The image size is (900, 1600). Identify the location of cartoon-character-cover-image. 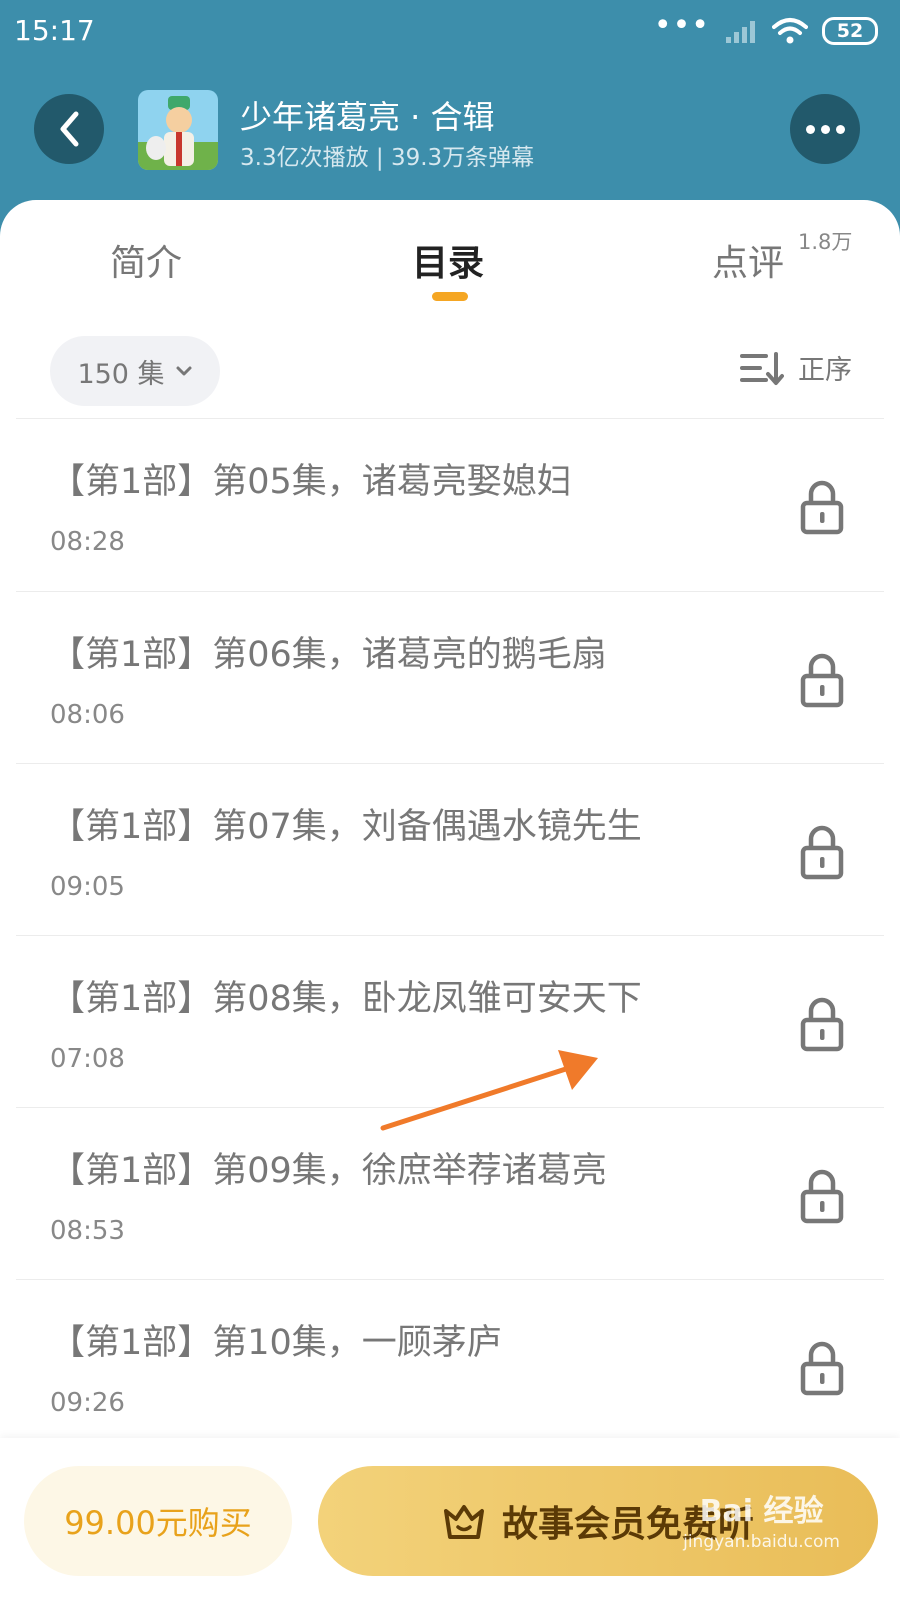
(178, 130).